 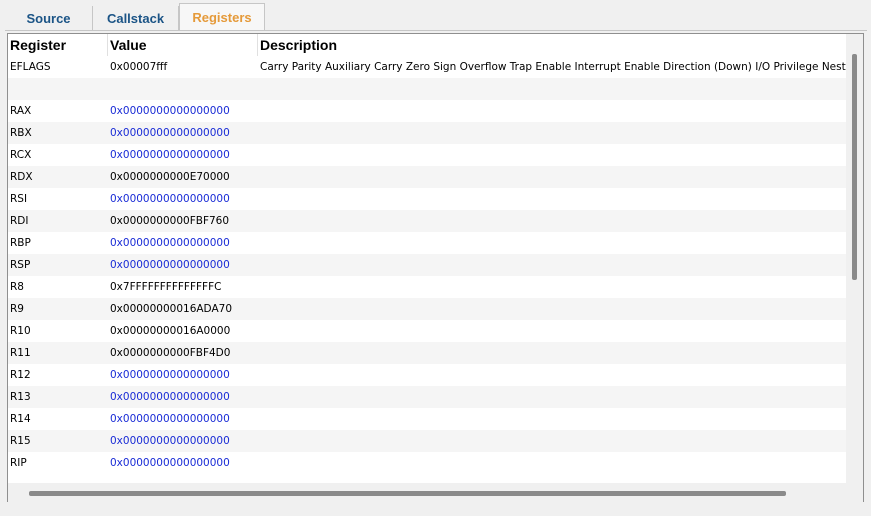 I want to click on table-row: RSI 0x0000000000000000, so click(x=427, y=199).